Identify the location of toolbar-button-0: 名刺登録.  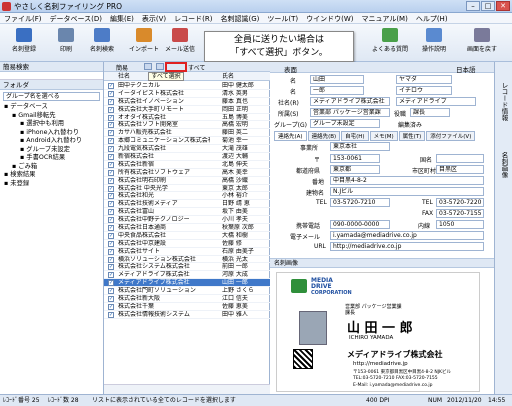
(24, 43).